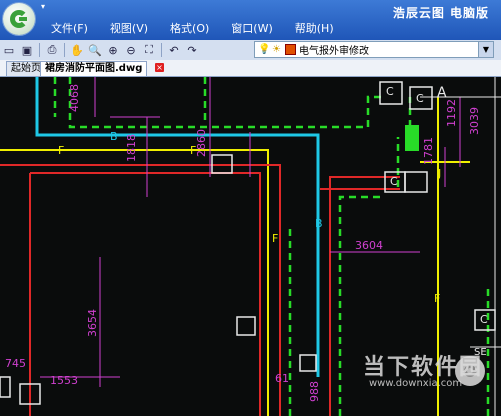 The image size is (501, 416). What do you see at coordinates (131, 50) in the screenshot?
I see `zoom-out-icon: ⊖` at bounding box center [131, 50].